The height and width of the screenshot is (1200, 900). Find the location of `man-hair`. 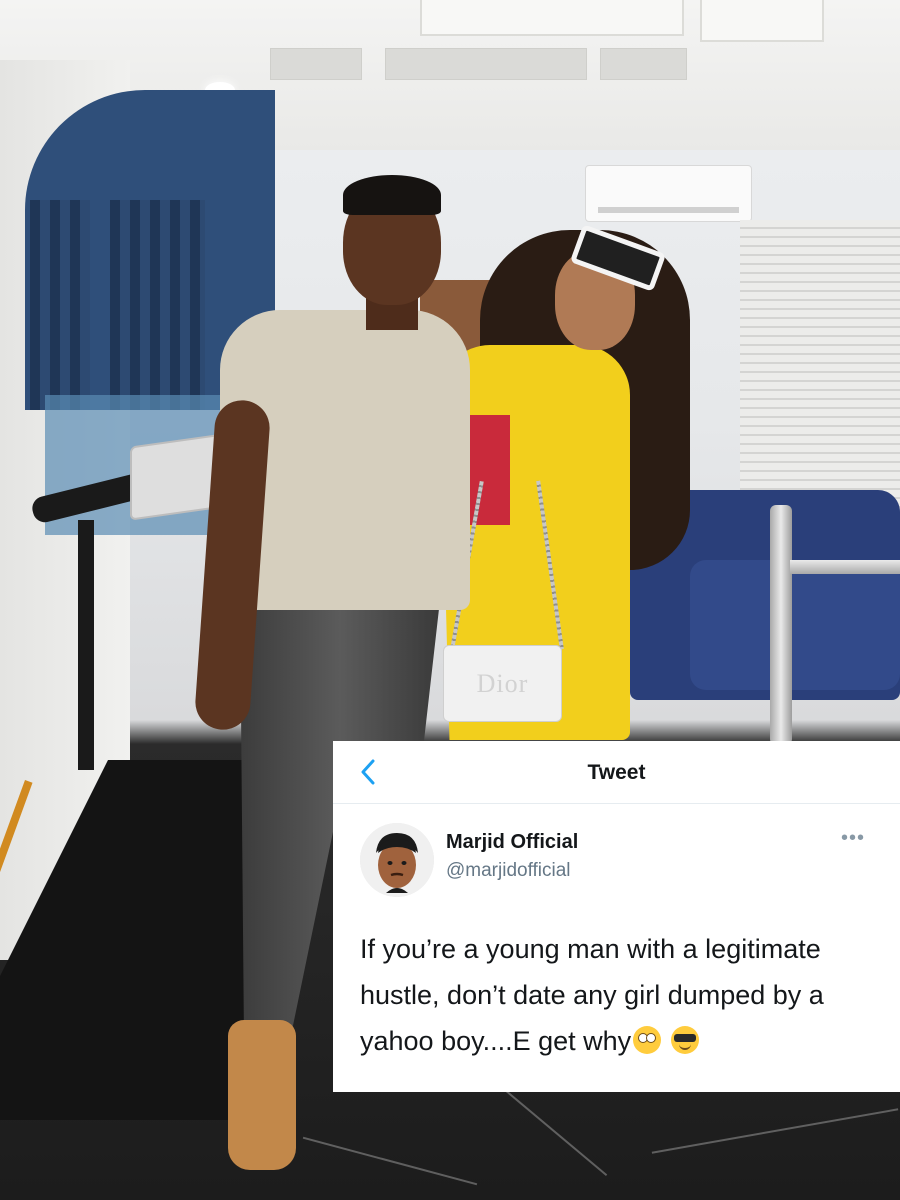

man-hair is located at coordinates (392, 195).